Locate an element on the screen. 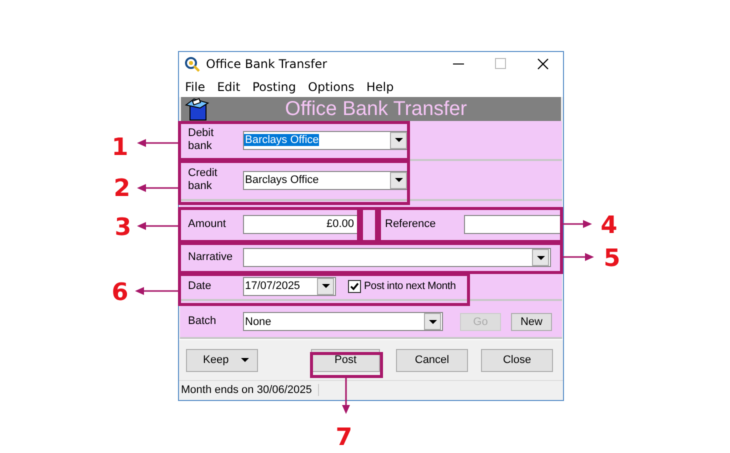 The image size is (730, 453). action-button: Cancel is located at coordinates (432, 360).